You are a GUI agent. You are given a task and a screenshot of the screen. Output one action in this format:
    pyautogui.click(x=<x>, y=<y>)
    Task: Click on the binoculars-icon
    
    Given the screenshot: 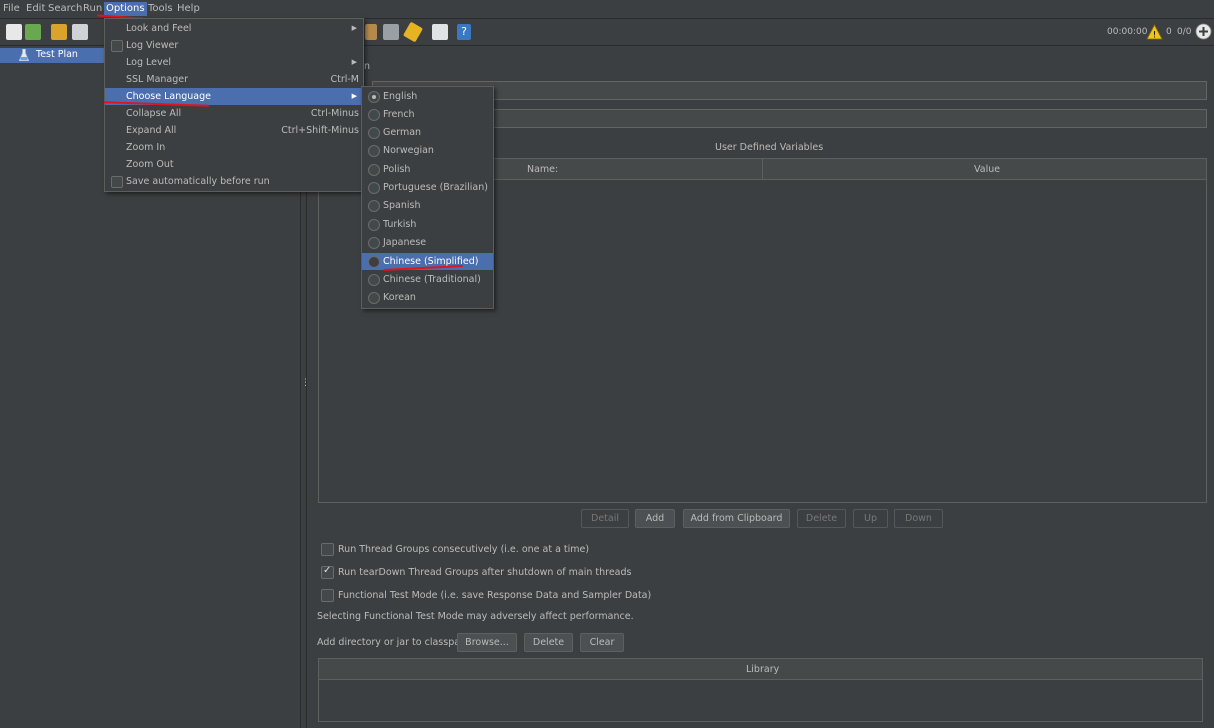 What is the action you would take?
    pyautogui.click(x=391, y=32)
    